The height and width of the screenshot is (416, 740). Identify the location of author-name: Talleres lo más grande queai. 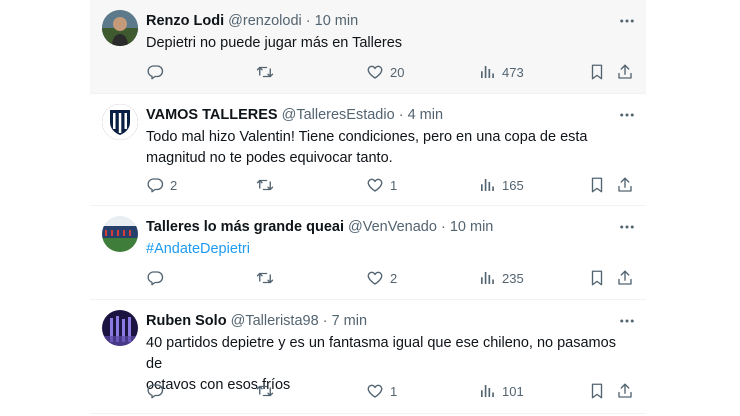
(245, 227).